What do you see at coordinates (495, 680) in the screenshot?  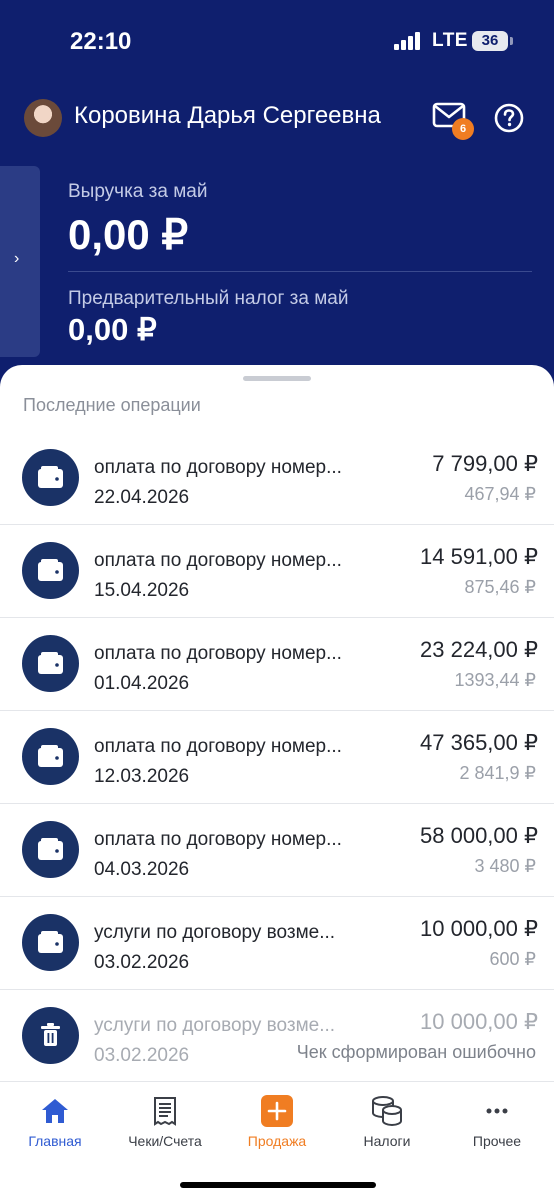 I see `operation-tax: 1393,44 ₽` at bounding box center [495, 680].